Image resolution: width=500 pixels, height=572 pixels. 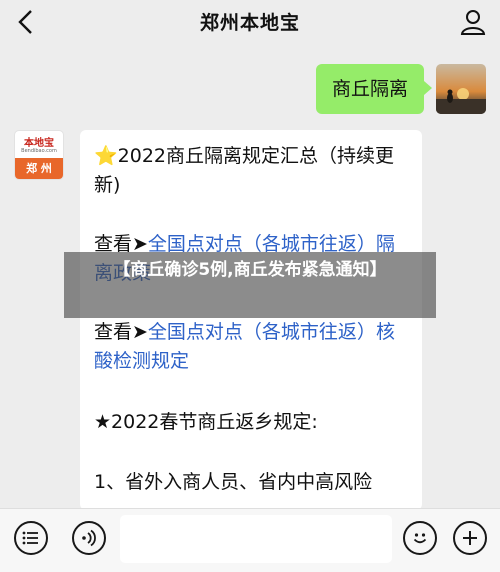 I want to click on sunset-avatar-image, so click(x=461, y=89).